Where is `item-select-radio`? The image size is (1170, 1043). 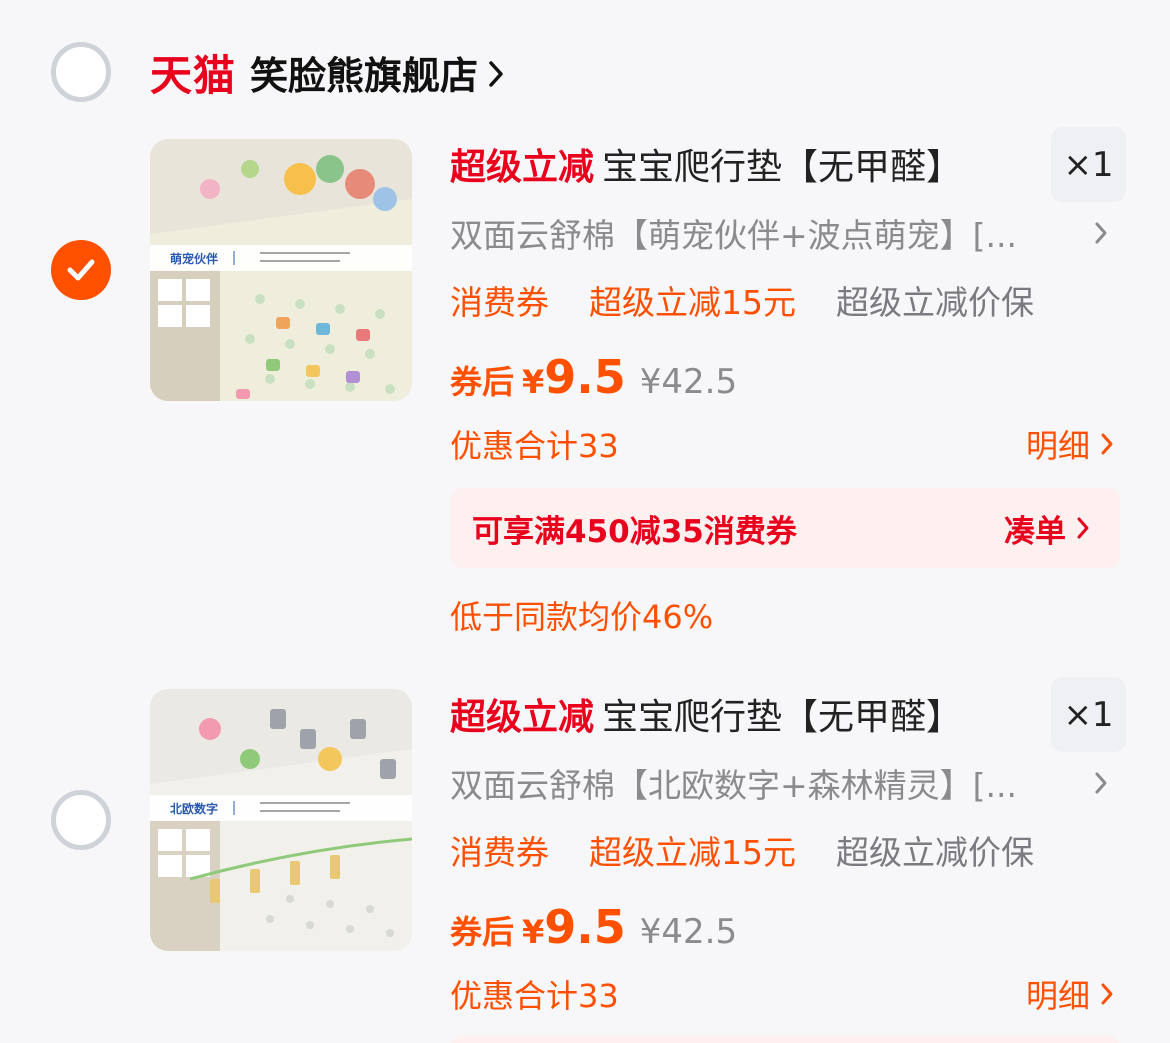 item-select-radio is located at coordinates (81, 820).